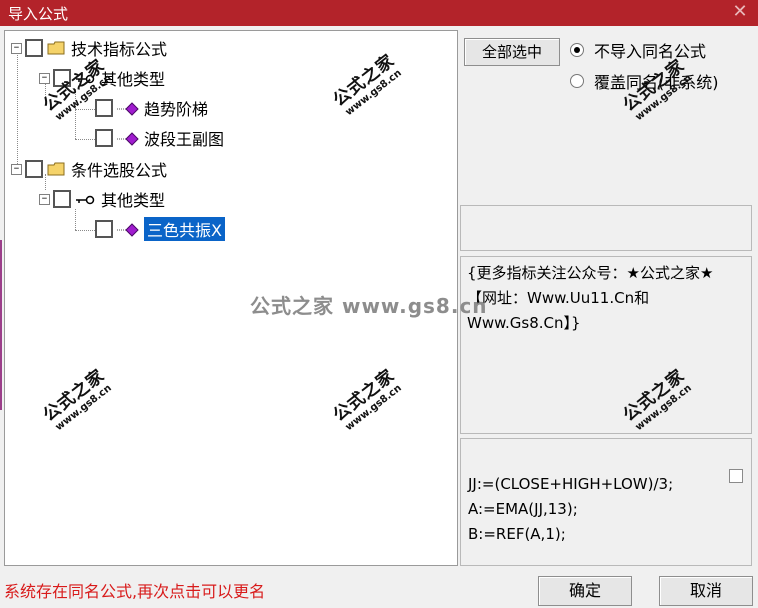 The image size is (758, 608). What do you see at coordinates (706, 591) in the screenshot?
I see `cancel-button: 取消` at bounding box center [706, 591].